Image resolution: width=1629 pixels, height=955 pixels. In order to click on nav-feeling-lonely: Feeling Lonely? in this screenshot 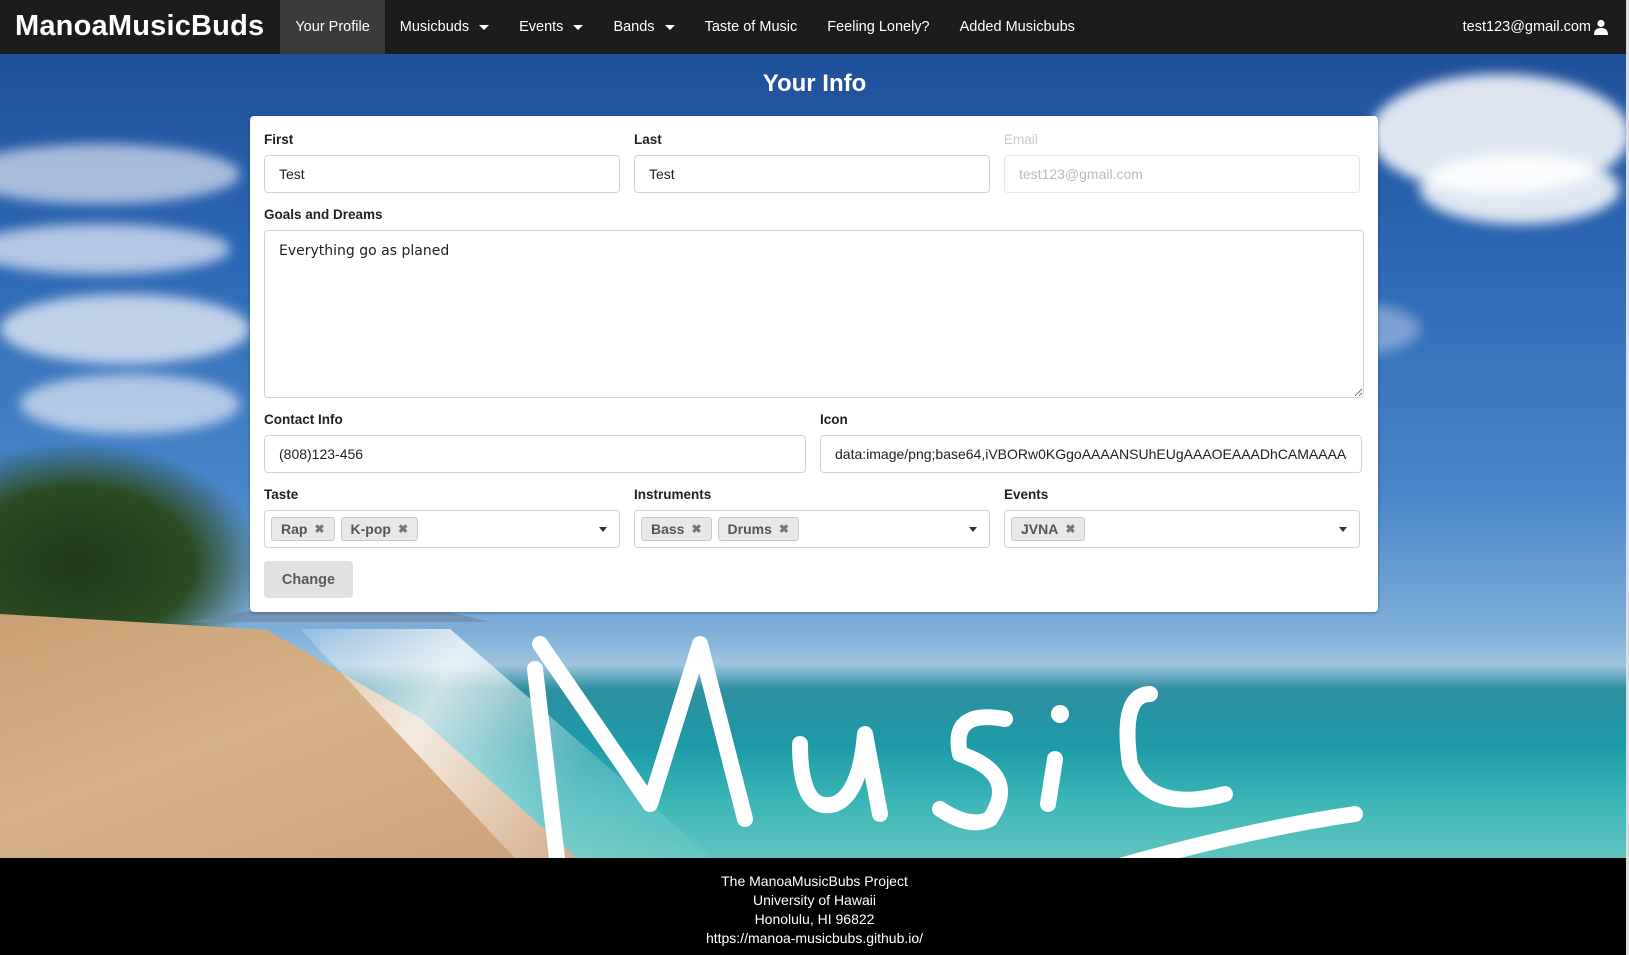, I will do `click(878, 27)`.